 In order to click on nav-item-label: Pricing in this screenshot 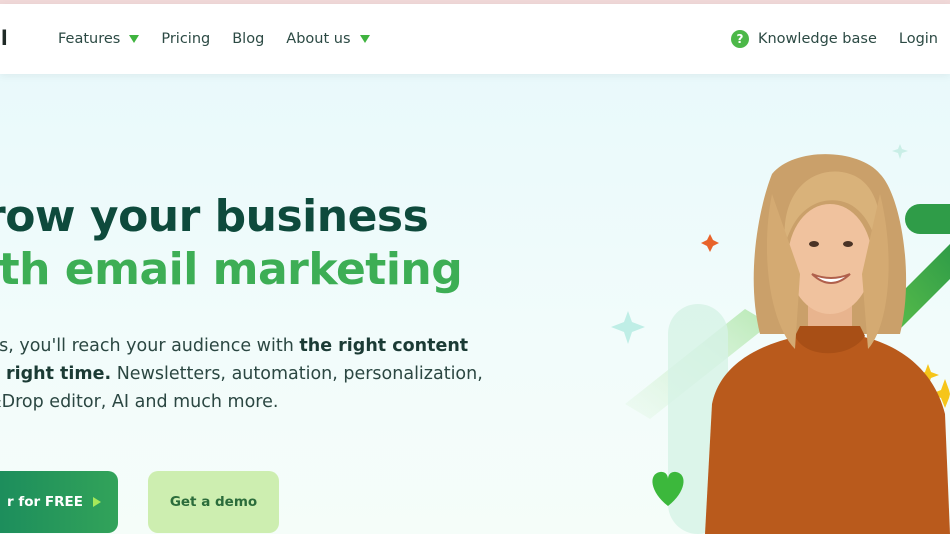, I will do `click(186, 39)`.